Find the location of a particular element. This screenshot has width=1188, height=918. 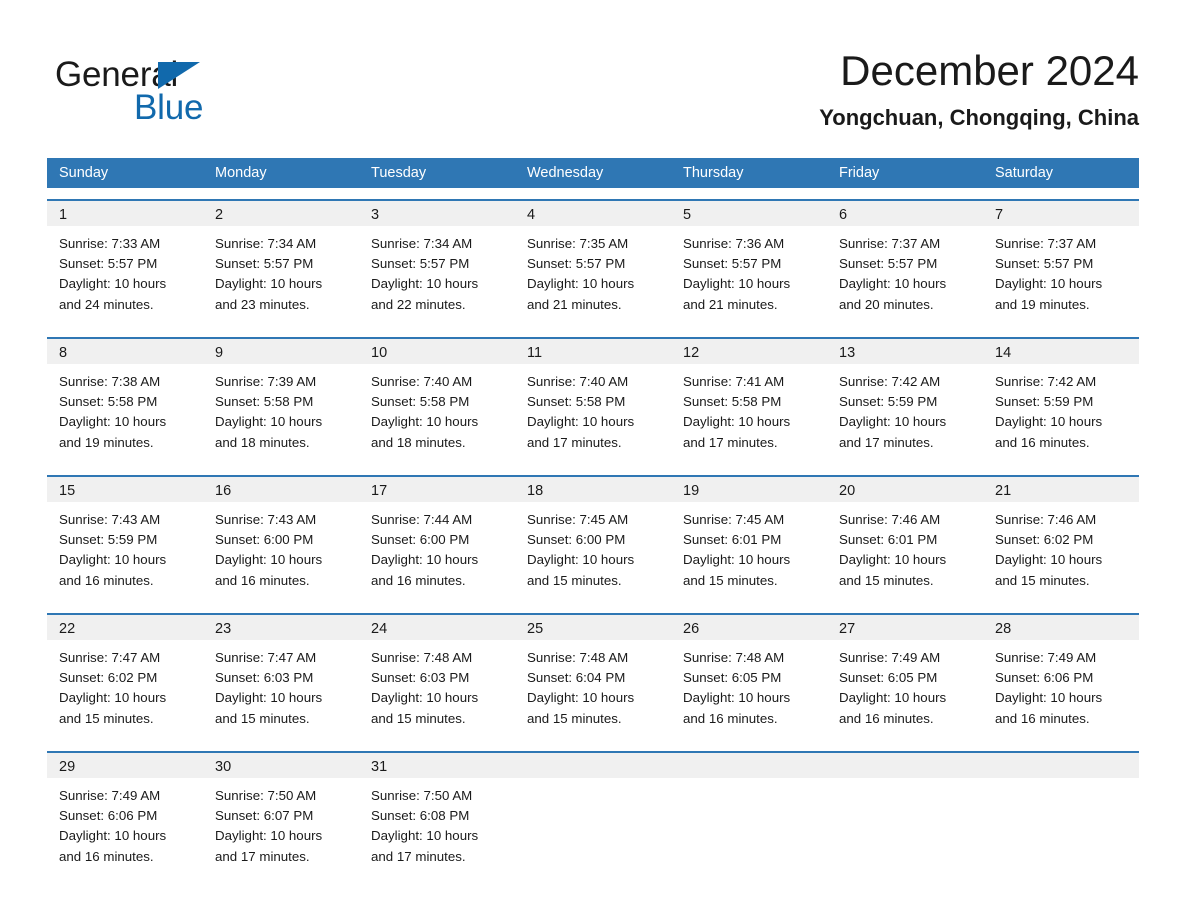

day-details is located at coordinates (905, 828).